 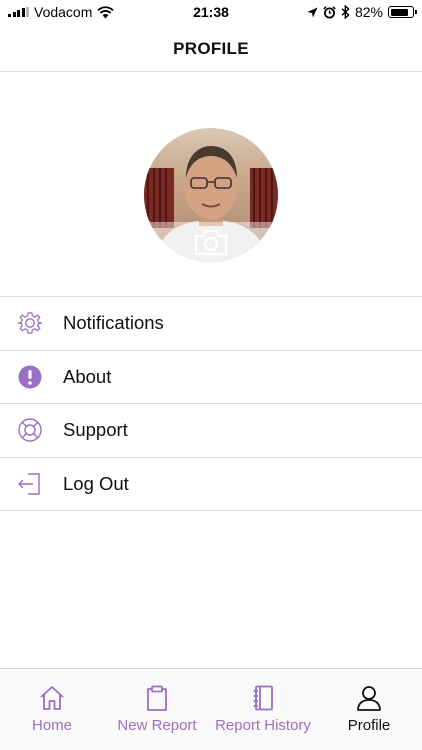 I want to click on notebook-icon, so click(x=263, y=698).